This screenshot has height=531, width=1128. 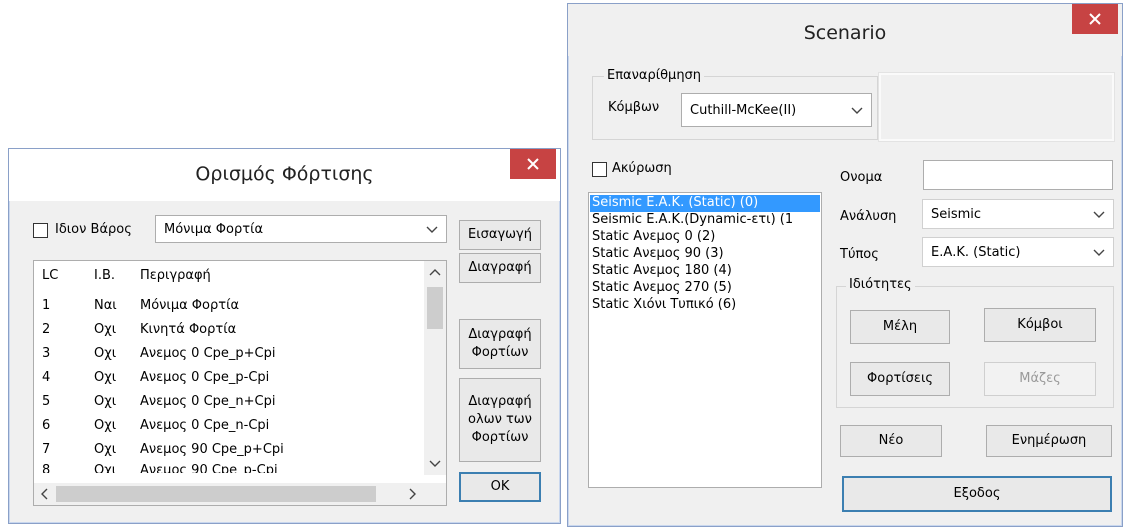 I want to click on exit-label: Εξοδος, so click(x=977, y=493).